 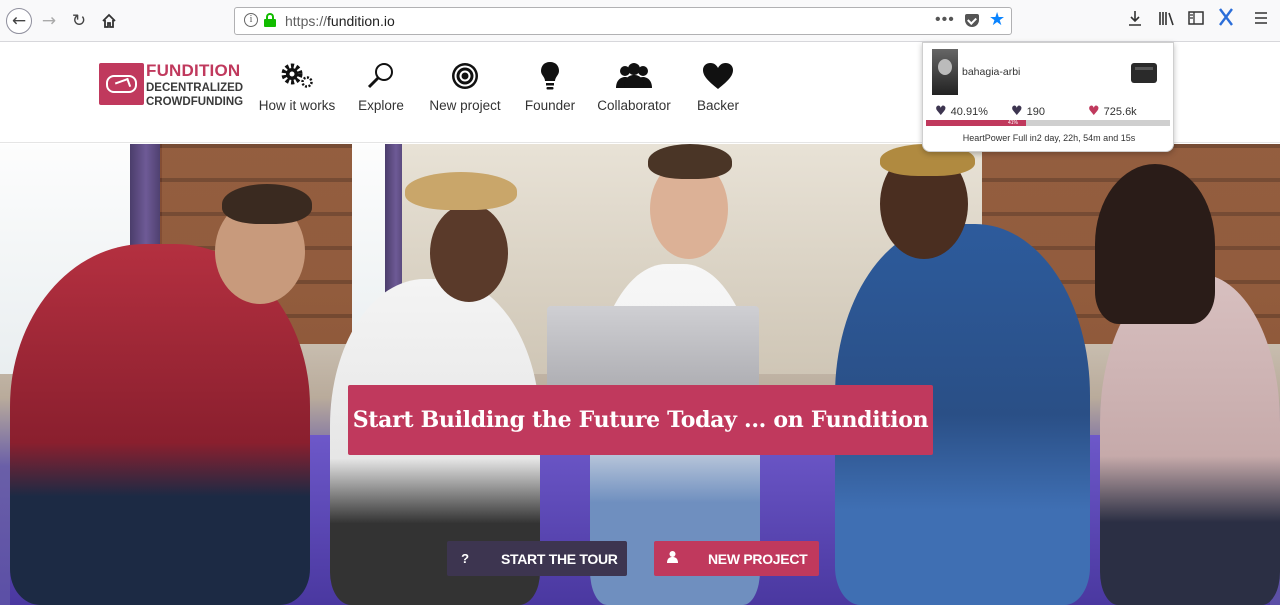 I want to click on download-icon, so click(x=1135, y=20).